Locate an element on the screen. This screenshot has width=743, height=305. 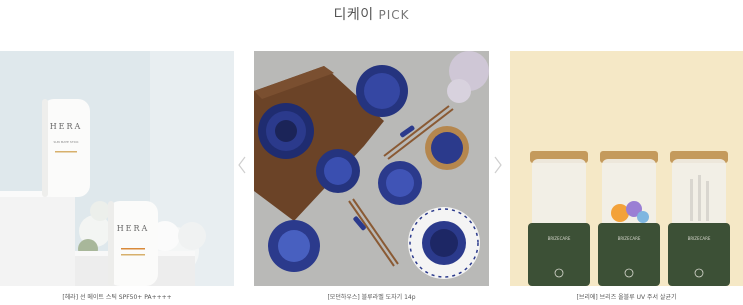
chevron-right-icon is located at coordinates (498, 165).